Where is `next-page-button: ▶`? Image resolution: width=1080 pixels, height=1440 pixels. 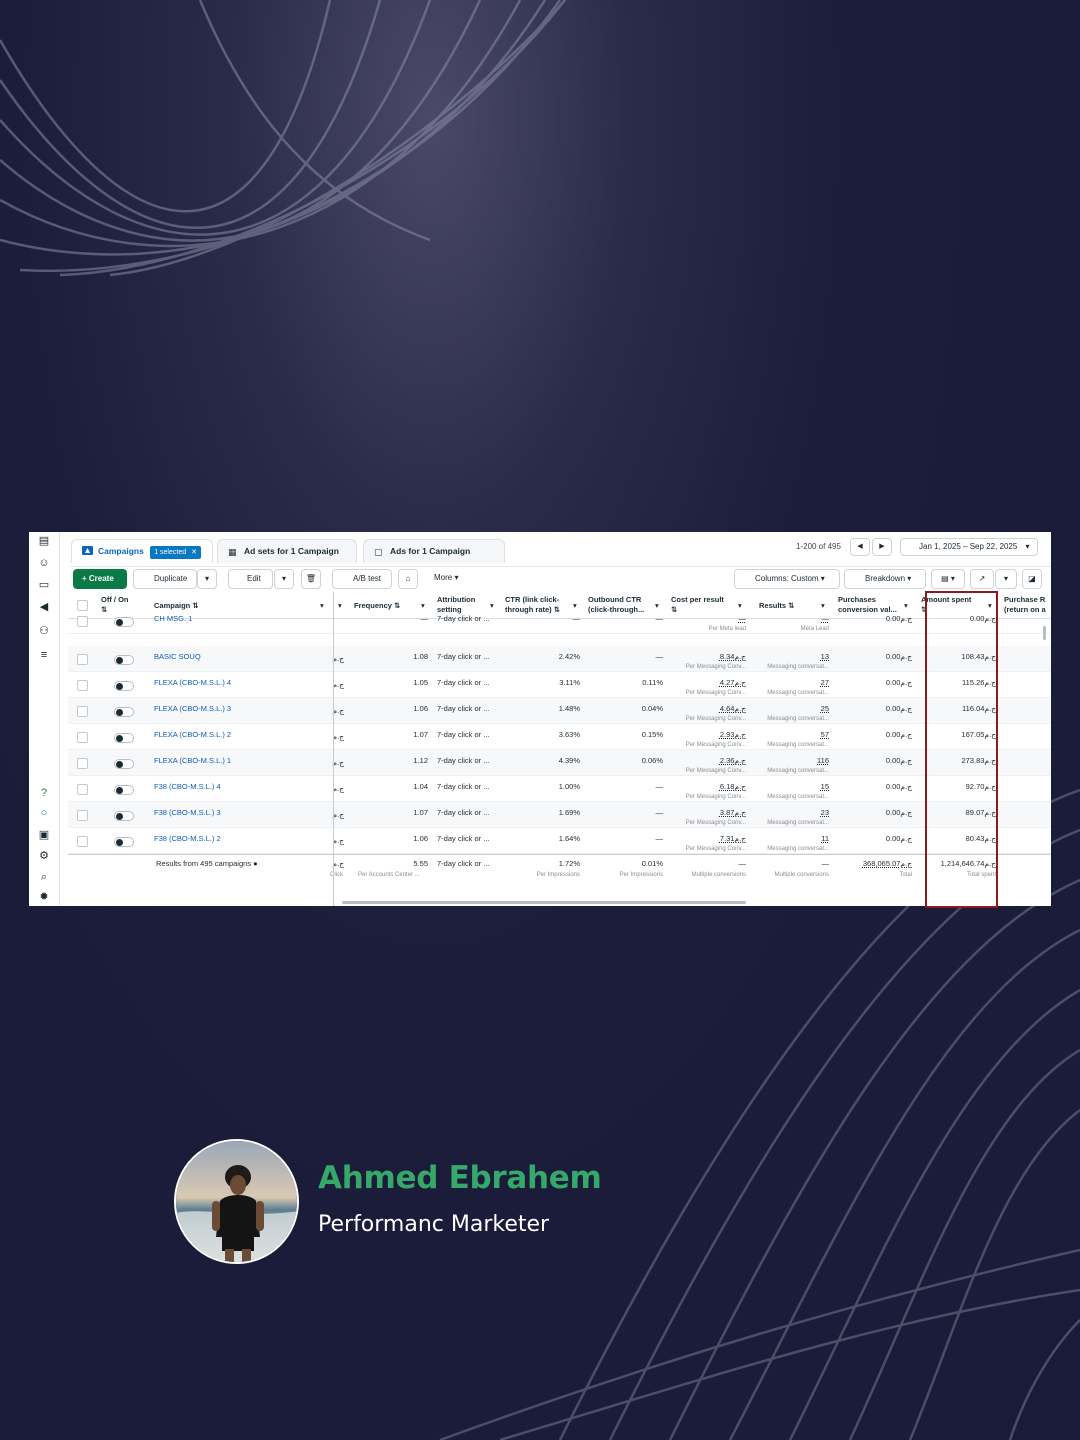
next-page-button: ▶ is located at coordinates (882, 547).